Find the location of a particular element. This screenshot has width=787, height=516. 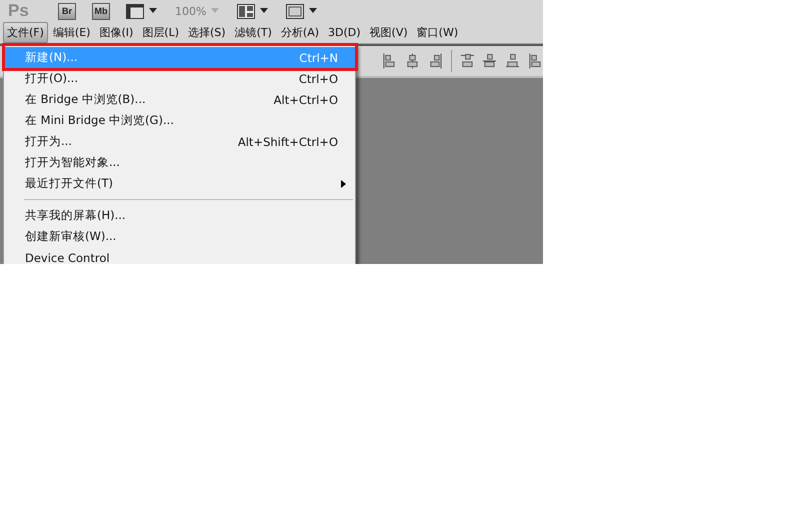

menu-item: 最近打开文件(T) is located at coordinates (179, 183).